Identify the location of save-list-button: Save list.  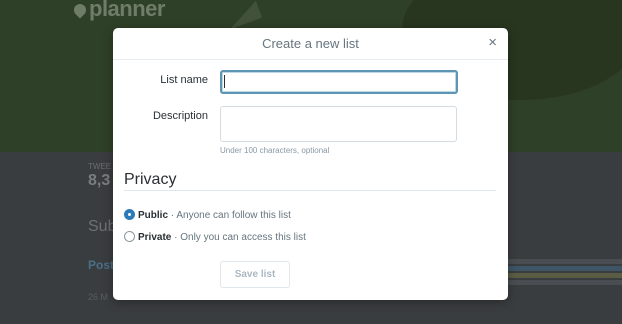
(255, 274).